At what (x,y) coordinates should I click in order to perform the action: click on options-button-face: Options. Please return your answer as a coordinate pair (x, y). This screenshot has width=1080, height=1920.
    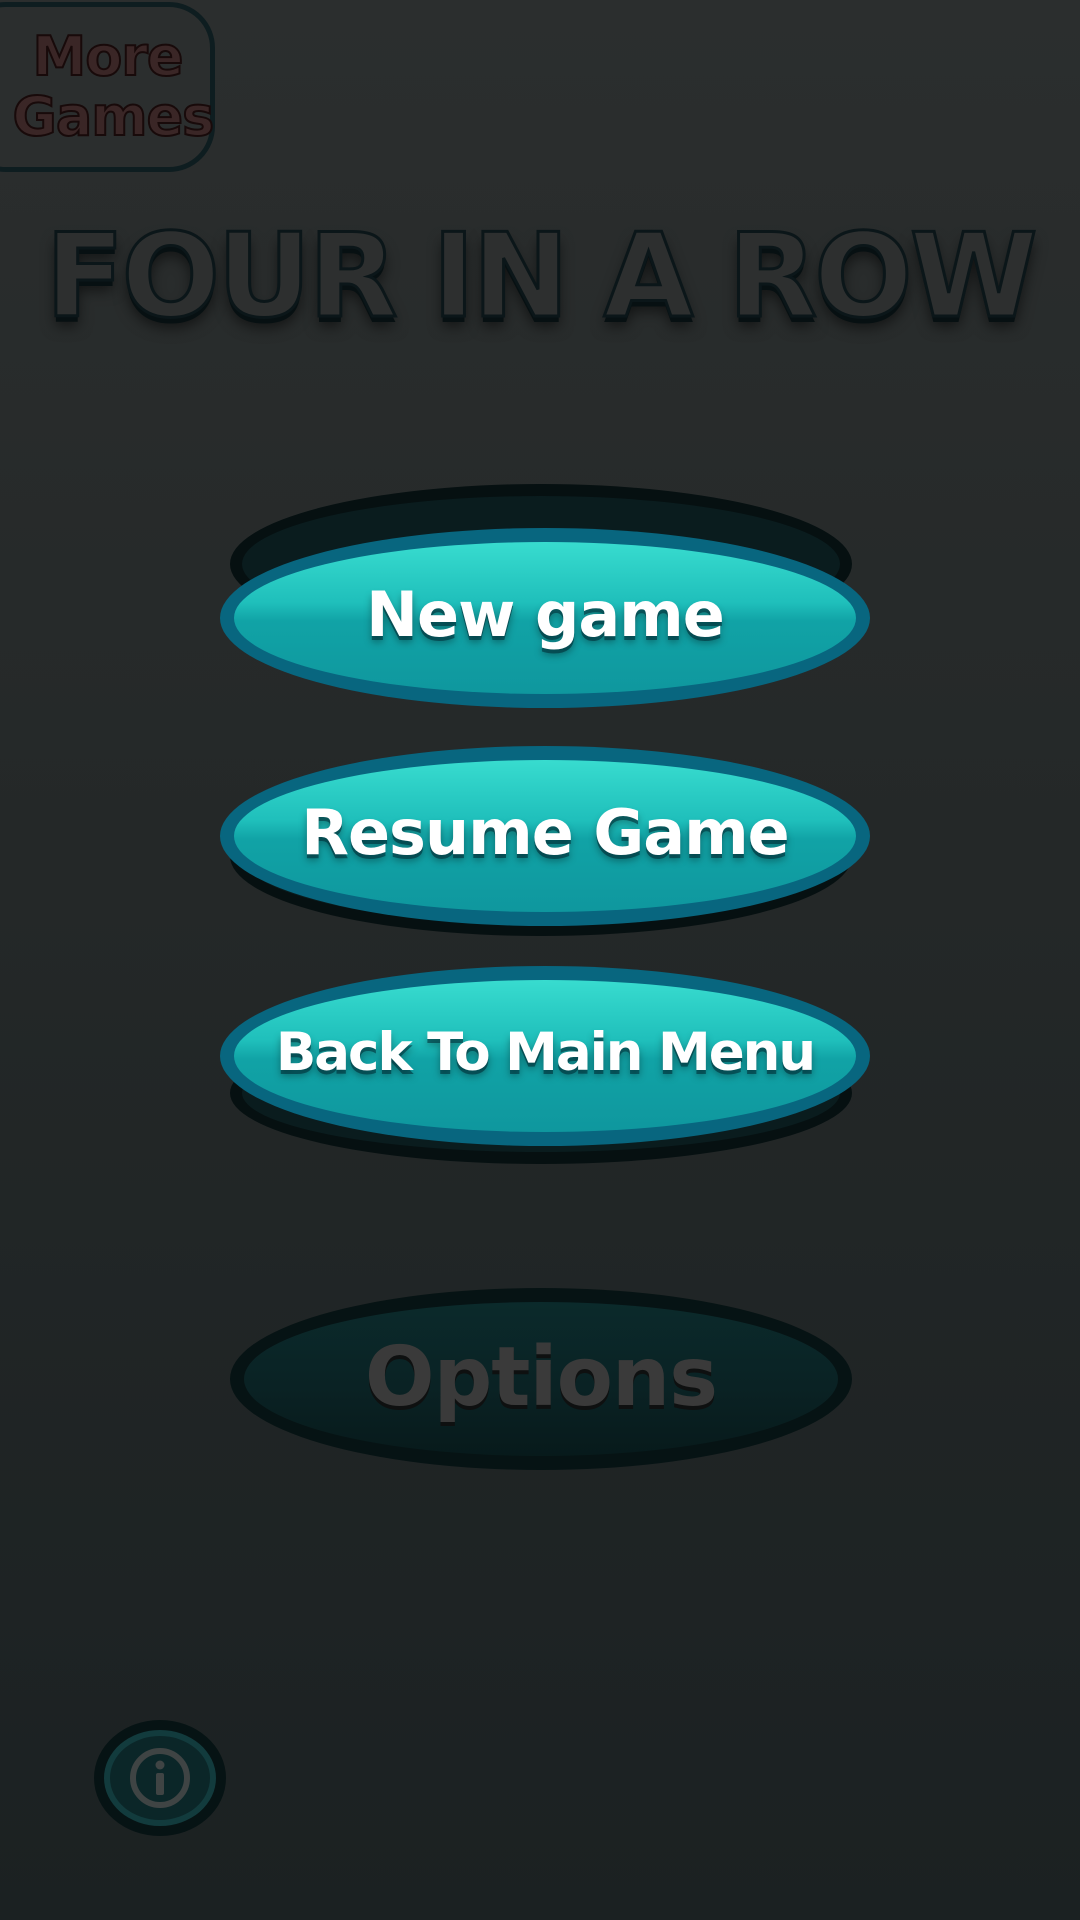
    Looking at the image, I should click on (541, 1379).